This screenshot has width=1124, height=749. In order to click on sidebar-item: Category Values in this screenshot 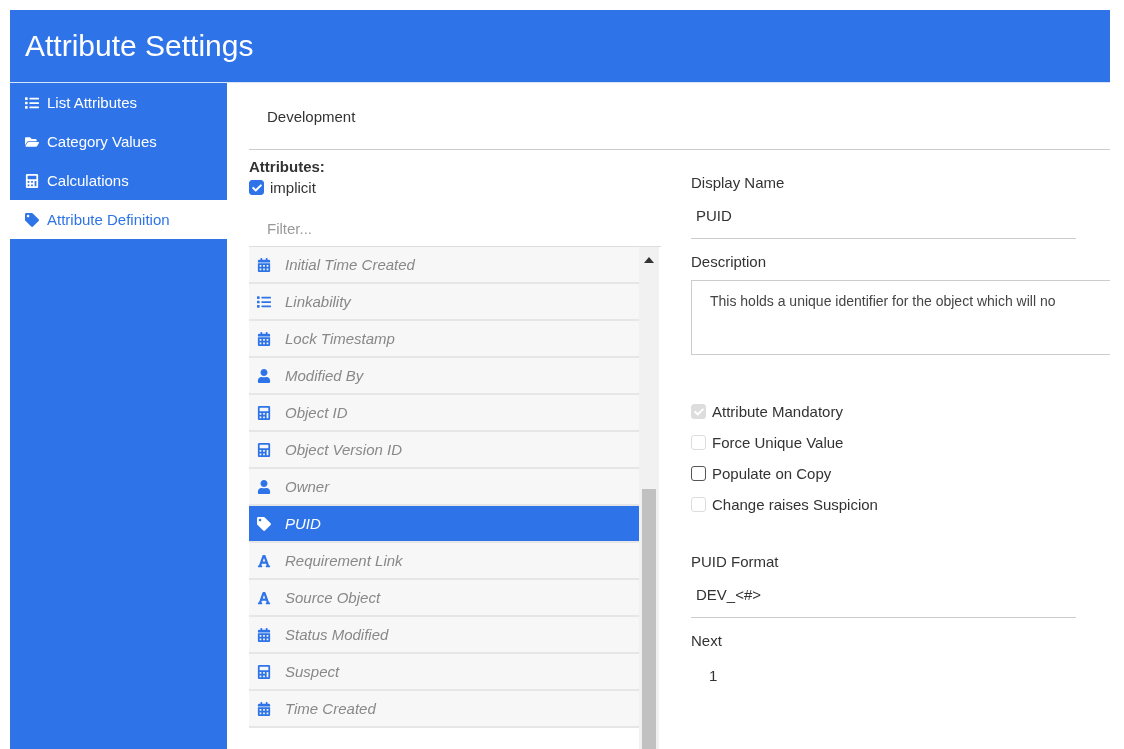, I will do `click(118, 141)`.